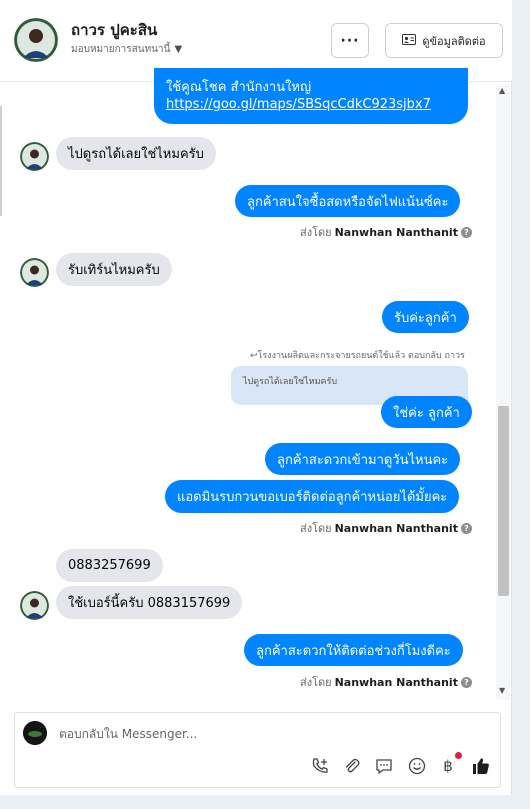 The height and width of the screenshot is (809, 530). What do you see at coordinates (458, 755) in the screenshot?
I see `notification-dot` at bounding box center [458, 755].